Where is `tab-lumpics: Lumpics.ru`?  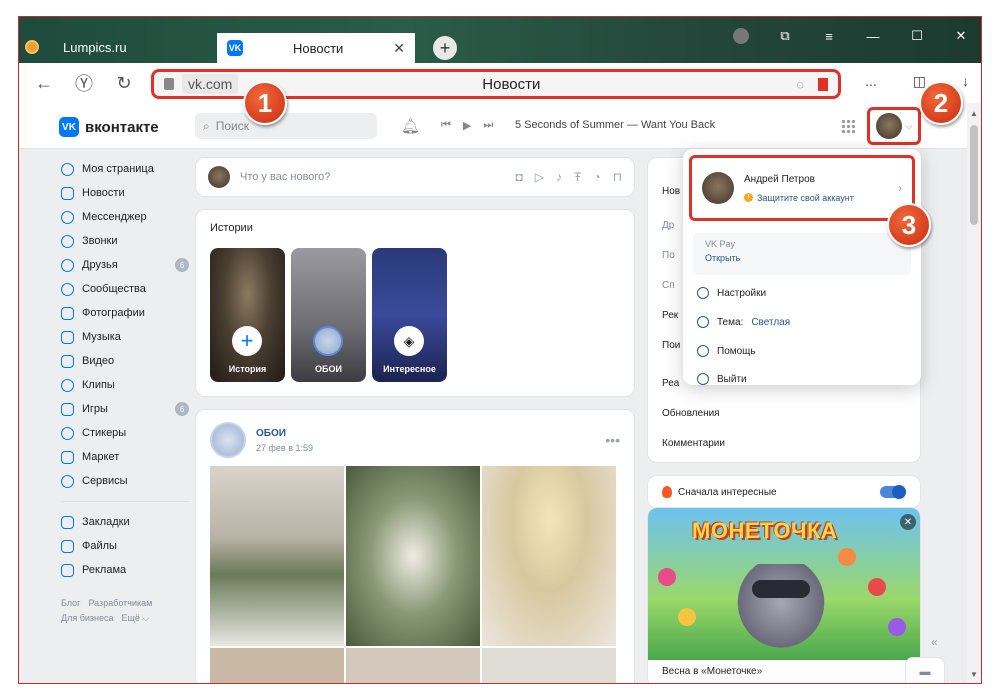
tab-lumpics: Lumpics.ru is located at coordinates (76, 47).